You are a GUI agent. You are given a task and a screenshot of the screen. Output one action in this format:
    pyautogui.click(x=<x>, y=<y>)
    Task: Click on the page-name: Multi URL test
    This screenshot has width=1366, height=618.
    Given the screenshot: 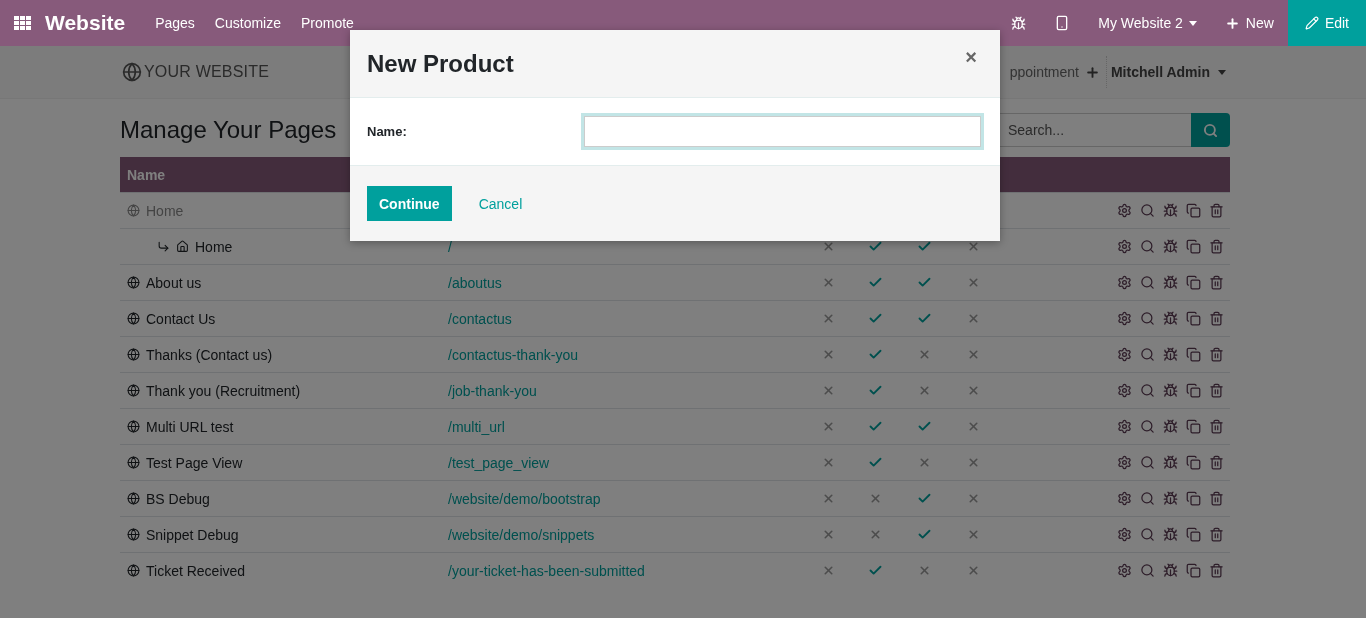 What is the action you would take?
    pyautogui.click(x=280, y=426)
    